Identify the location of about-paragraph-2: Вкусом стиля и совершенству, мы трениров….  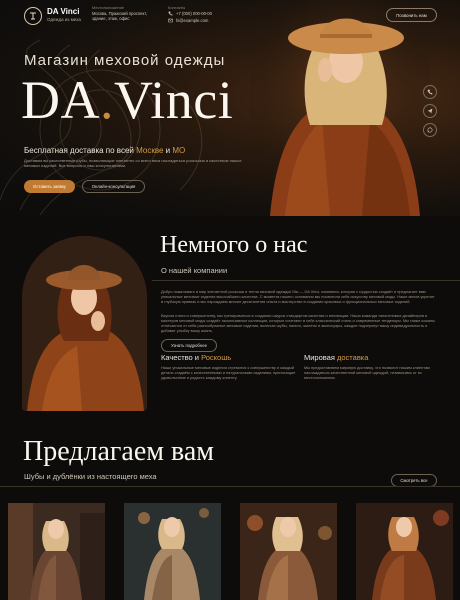
(298, 323).